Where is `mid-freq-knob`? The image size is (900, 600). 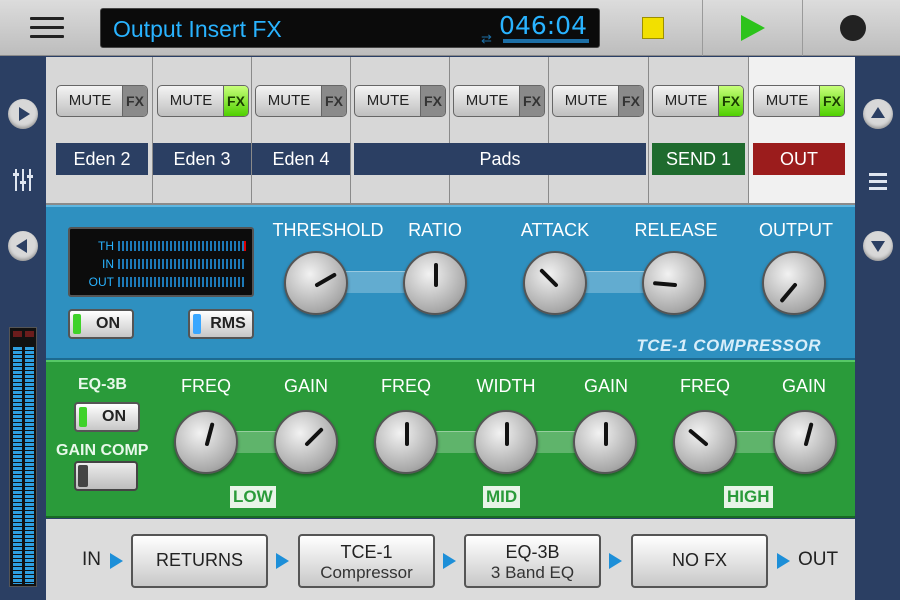
mid-freq-knob is located at coordinates (406, 442).